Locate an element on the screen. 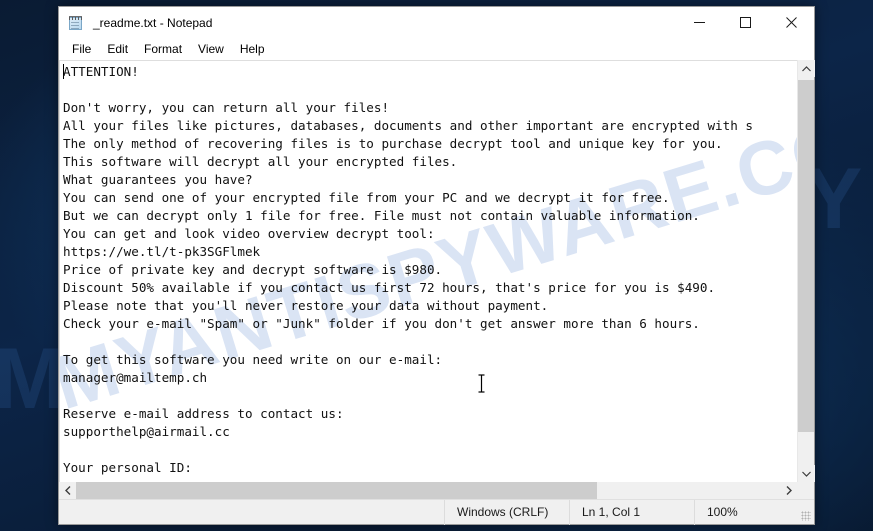 This screenshot has height=531, width=873. vertical-scrollbar-track is located at coordinates (806, 271).